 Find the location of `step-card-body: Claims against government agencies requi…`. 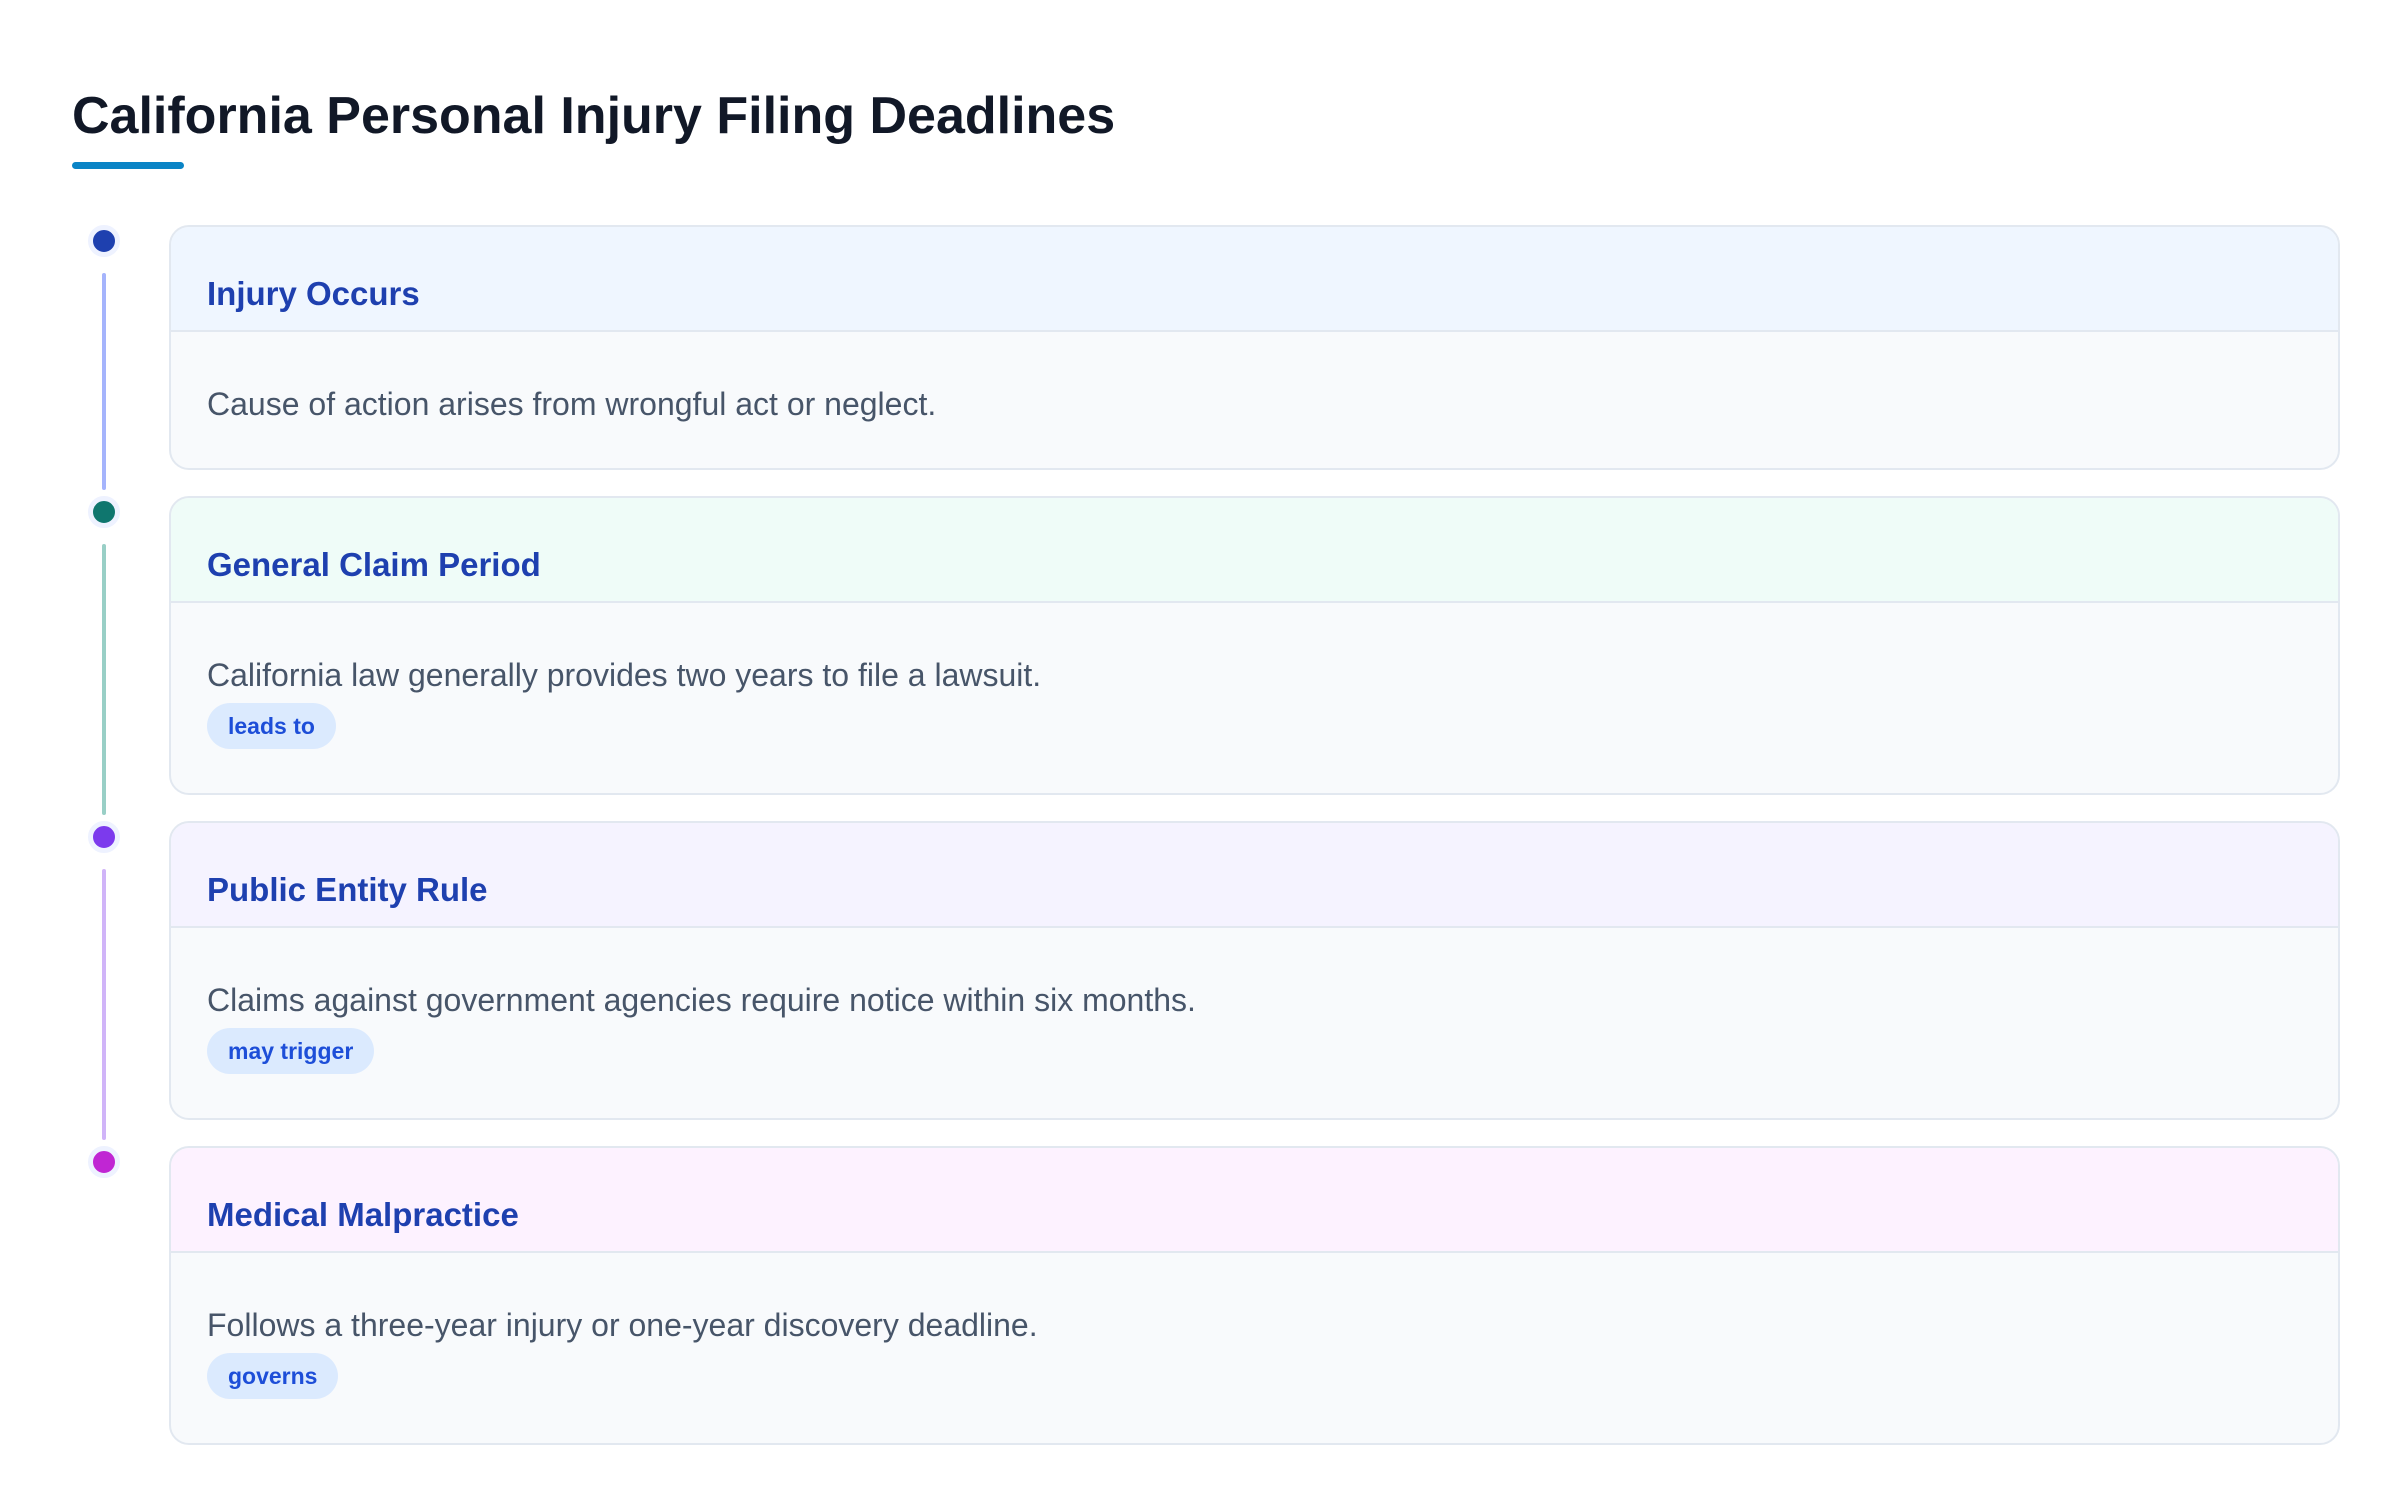

step-card-body: Claims against government agencies requi… is located at coordinates (1254, 1023).